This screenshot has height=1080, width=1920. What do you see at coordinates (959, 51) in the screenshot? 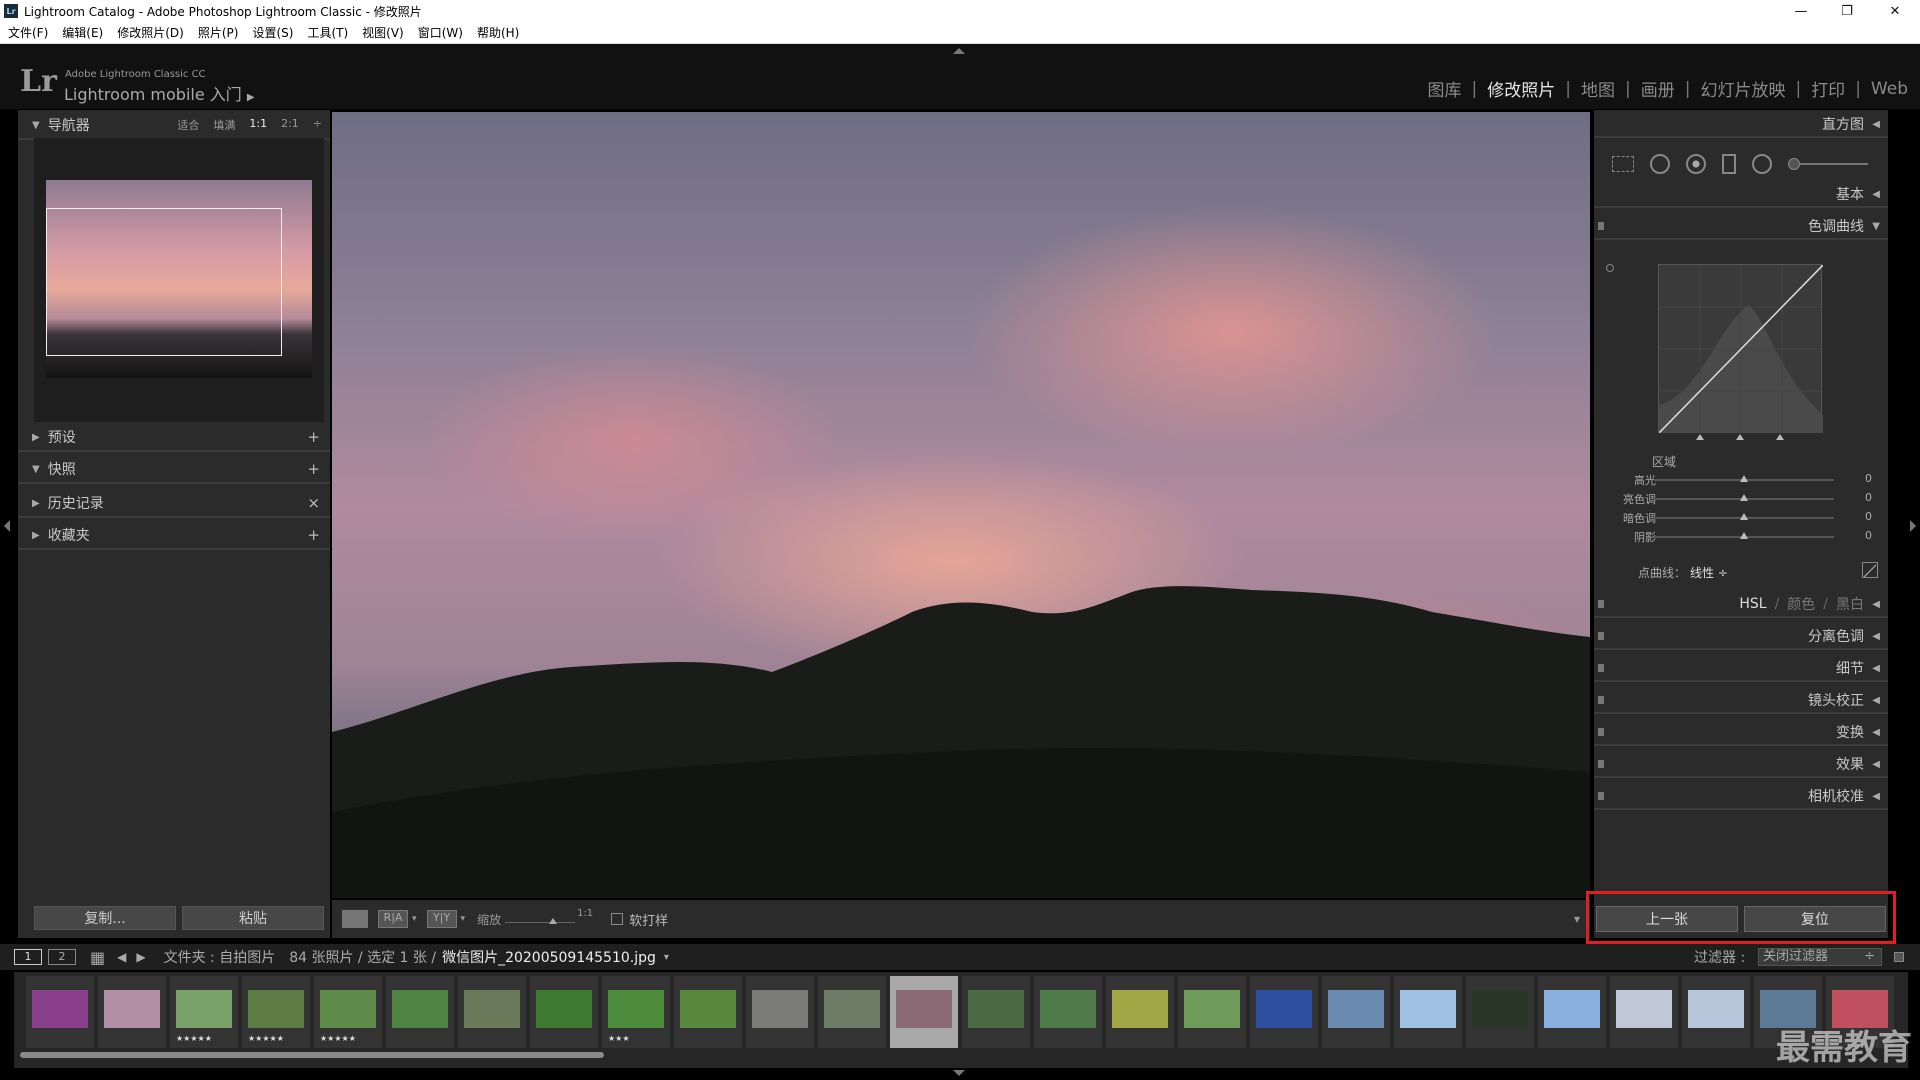
I see `collapse-top-icon` at bounding box center [959, 51].